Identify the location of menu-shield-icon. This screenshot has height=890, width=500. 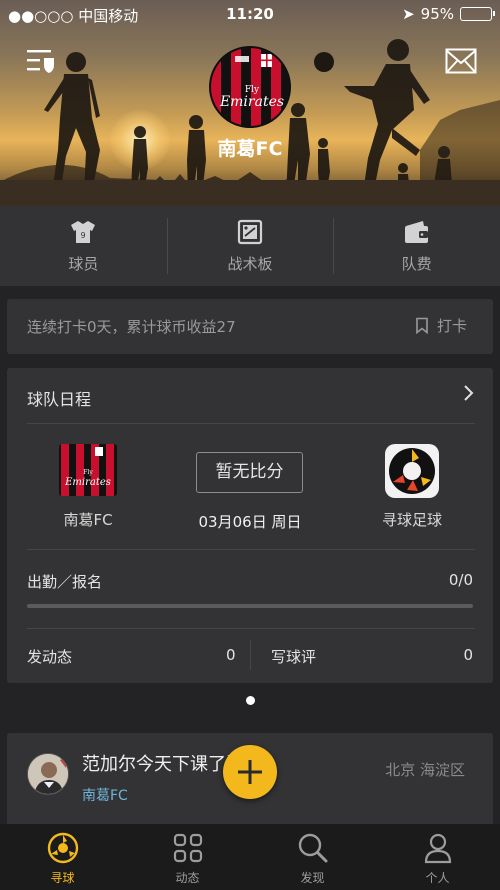
(40, 61).